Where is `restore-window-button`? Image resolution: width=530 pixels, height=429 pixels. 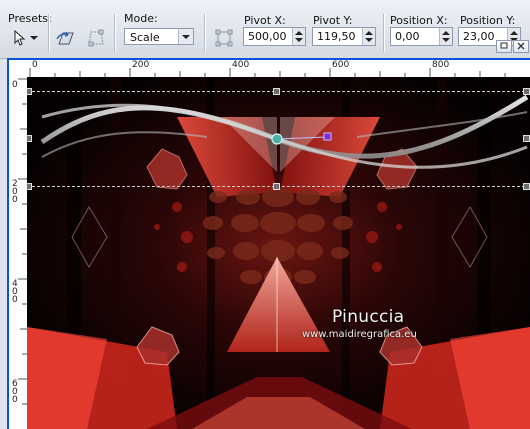
restore-window-button is located at coordinates (504, 46).